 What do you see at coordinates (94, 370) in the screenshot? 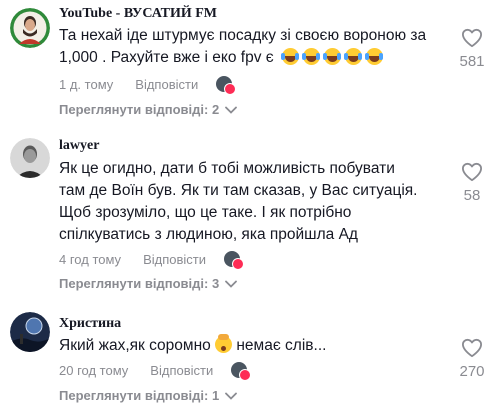
I see `comment-time: 20 год тому` at bounding box center [94, 370].